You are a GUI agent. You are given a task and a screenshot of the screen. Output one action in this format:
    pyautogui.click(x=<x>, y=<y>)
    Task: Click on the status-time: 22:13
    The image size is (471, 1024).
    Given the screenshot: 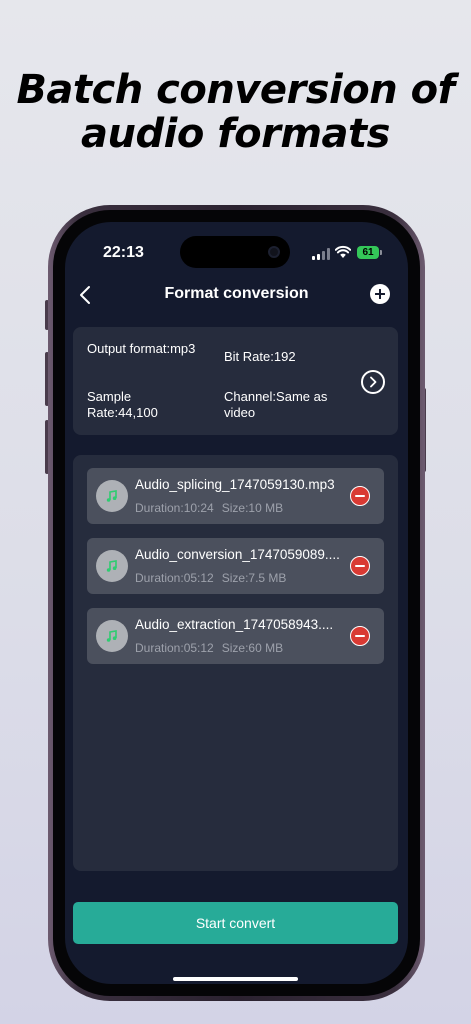 What is the action you would take?
    pyautogui.click(x=123, y=252)
    